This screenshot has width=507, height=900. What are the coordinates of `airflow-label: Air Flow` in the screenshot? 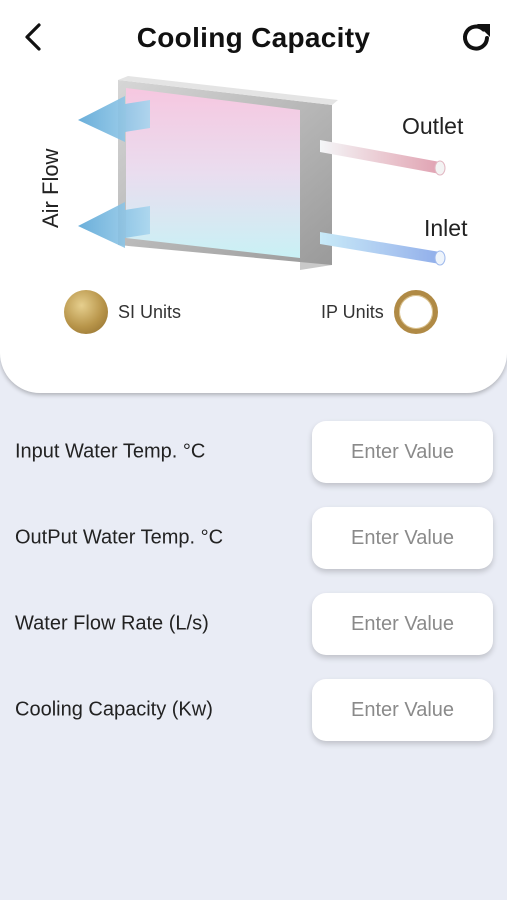 It's located at (50, 188).